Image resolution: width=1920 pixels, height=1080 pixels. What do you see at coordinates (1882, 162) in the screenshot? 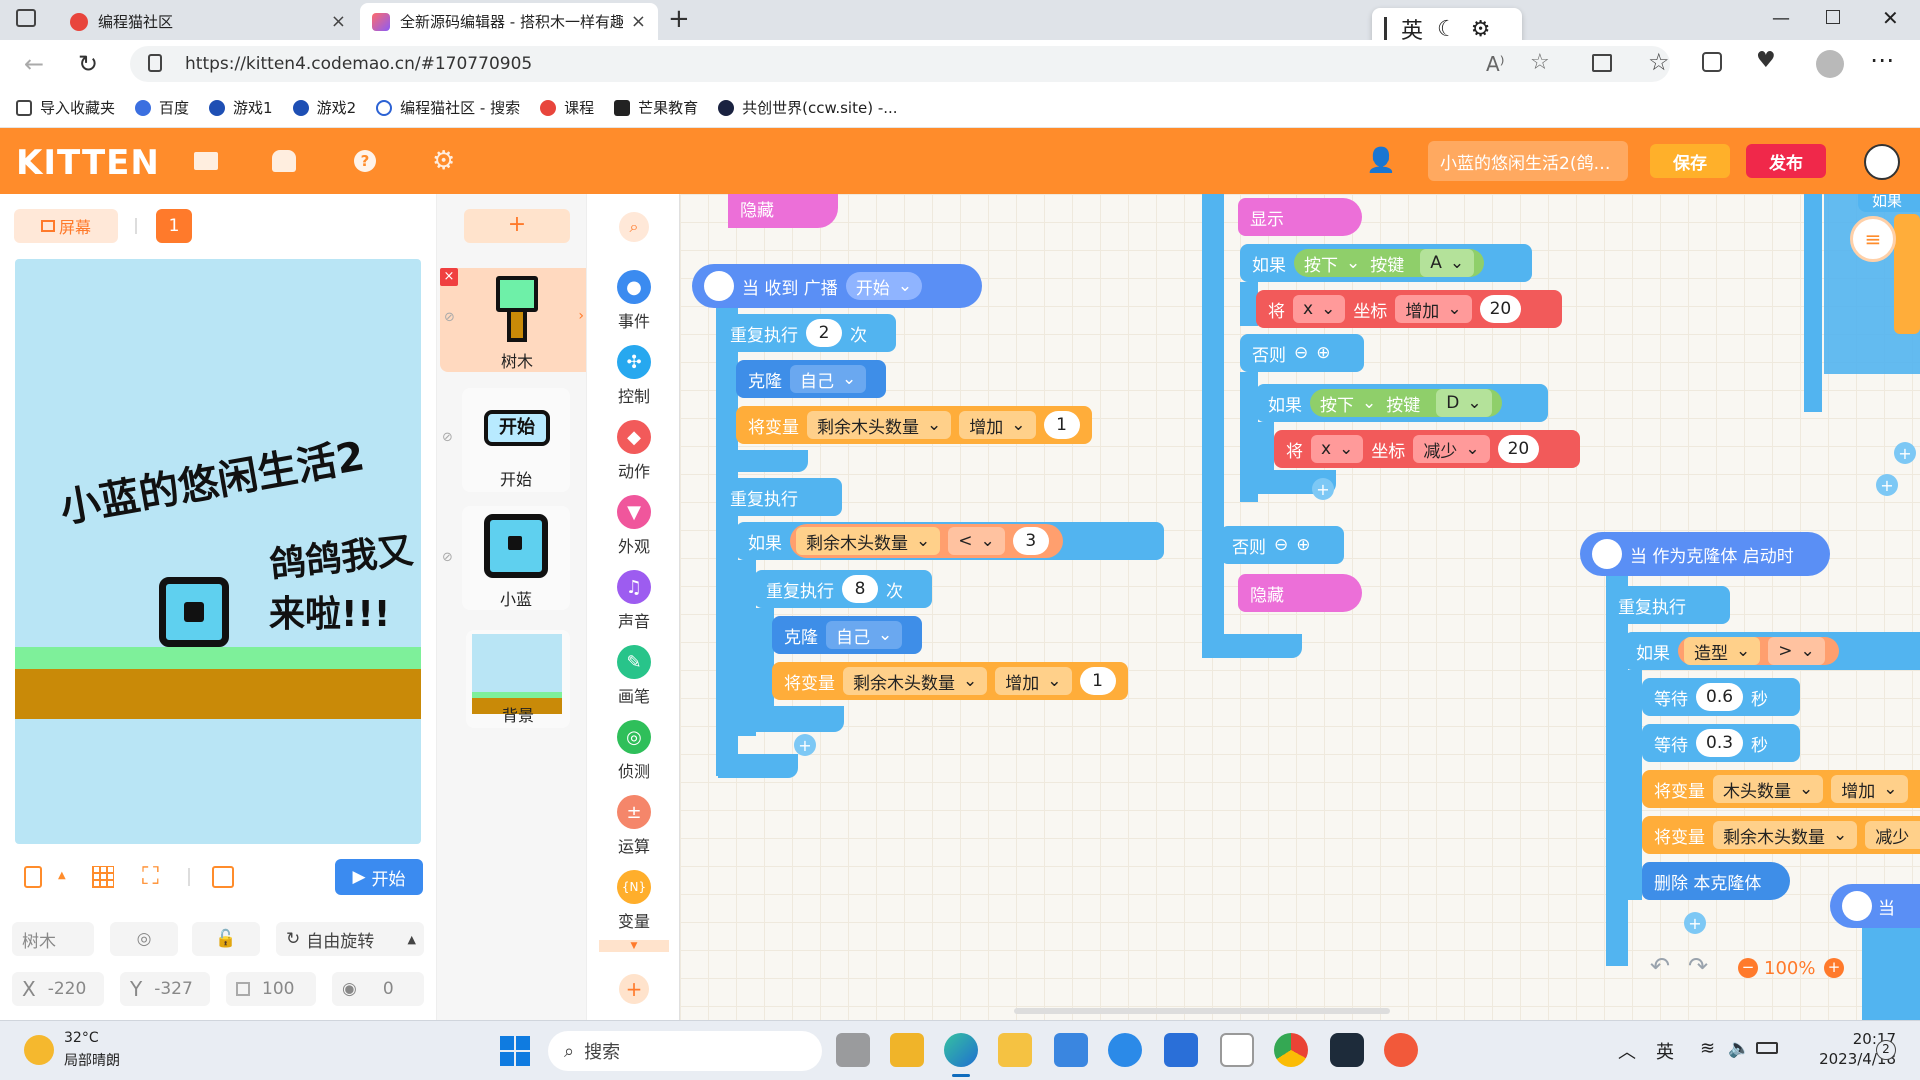
I see `user-avatar` at bounding box center [1882, 162].